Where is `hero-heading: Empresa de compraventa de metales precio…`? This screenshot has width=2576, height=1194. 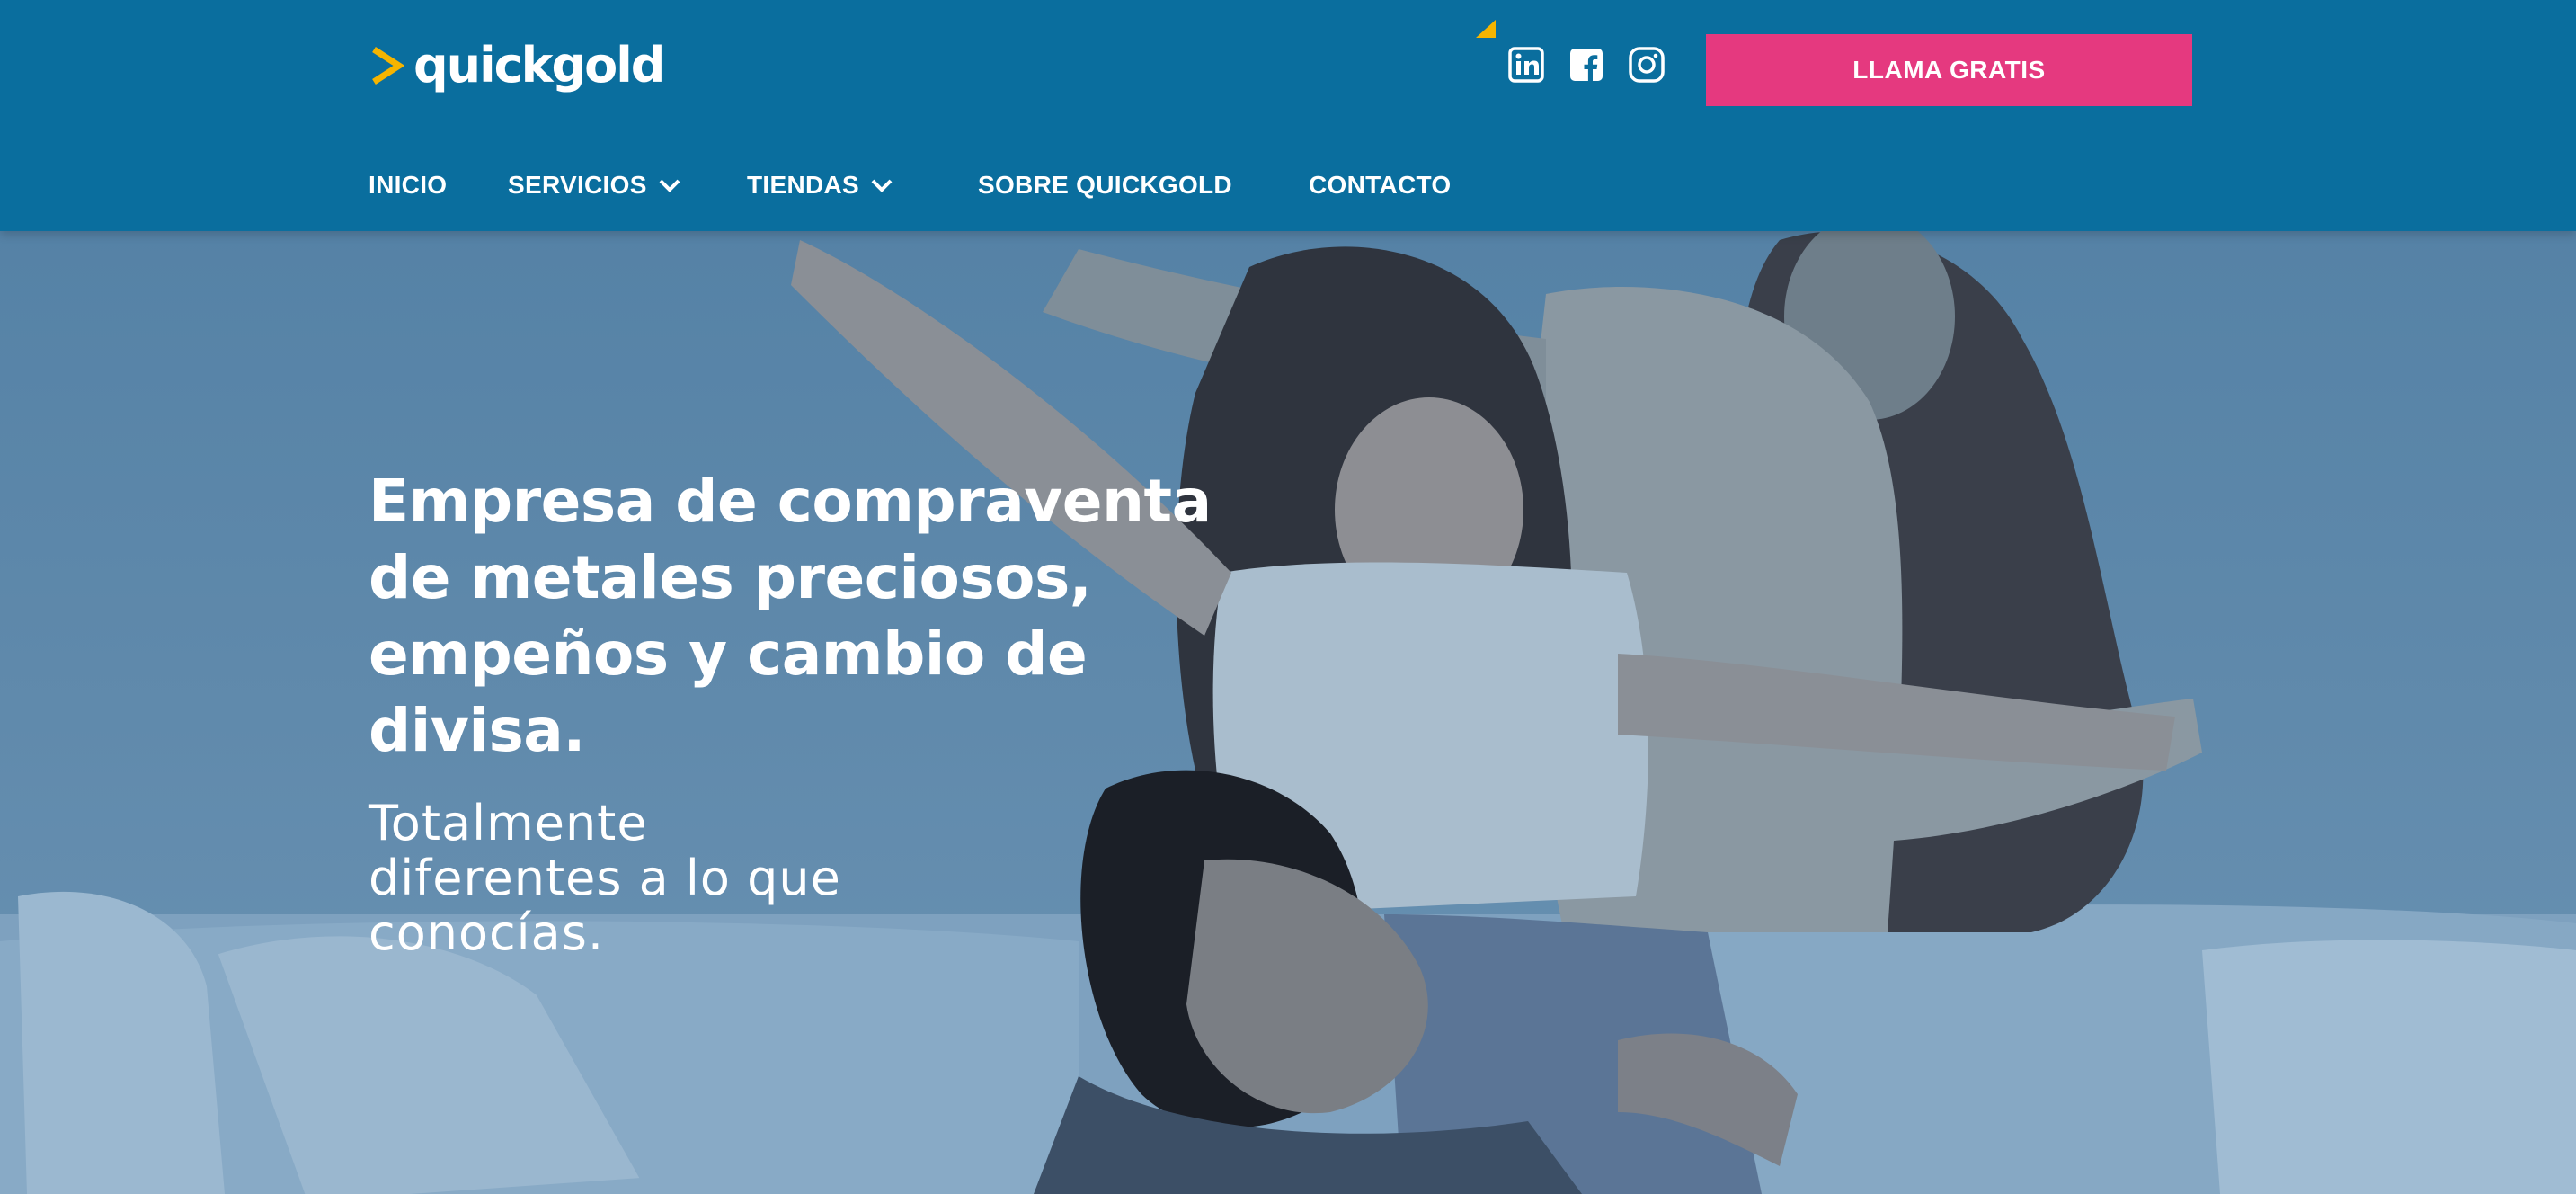 hero-heading: Empresa de compraventa de metales precio… is located at coordinates (800, 616).